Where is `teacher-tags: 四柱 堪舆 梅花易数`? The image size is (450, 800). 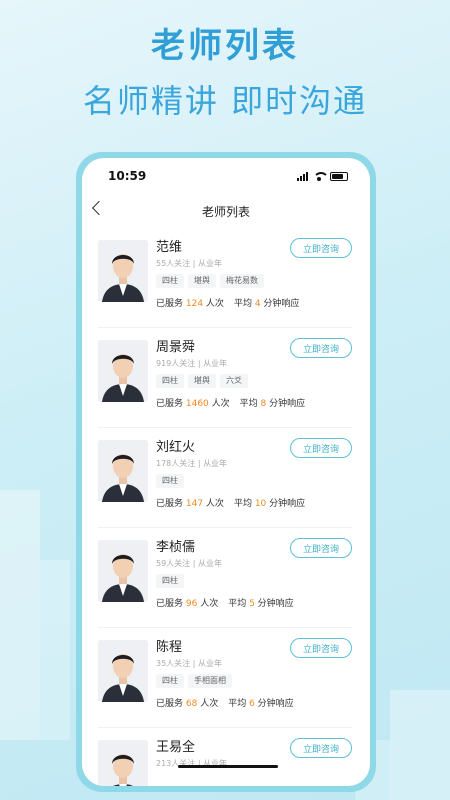
teacher-tags: 四柱 堪舆 梅花易数 is located at coordinates (254, 281).